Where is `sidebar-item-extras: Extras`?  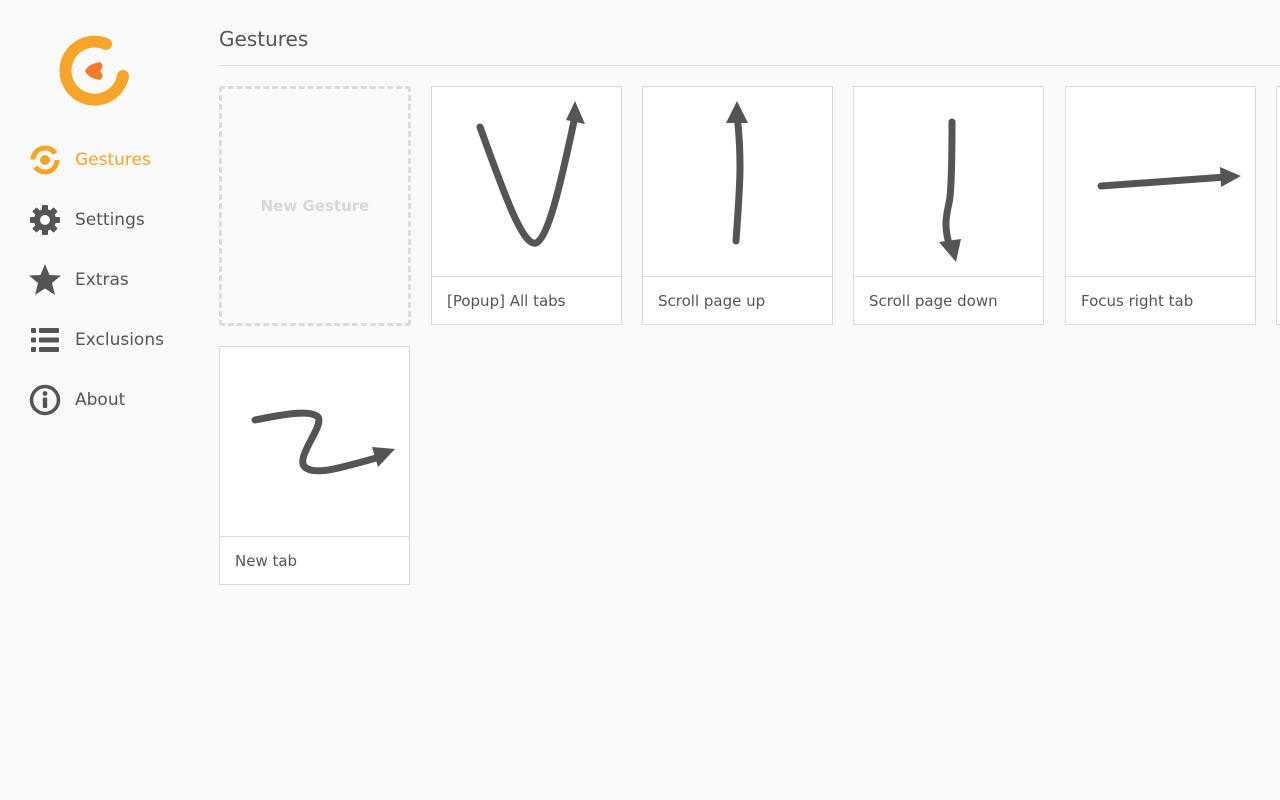
sidebar-item-extras: Extras is located at coordinates (114, 280).